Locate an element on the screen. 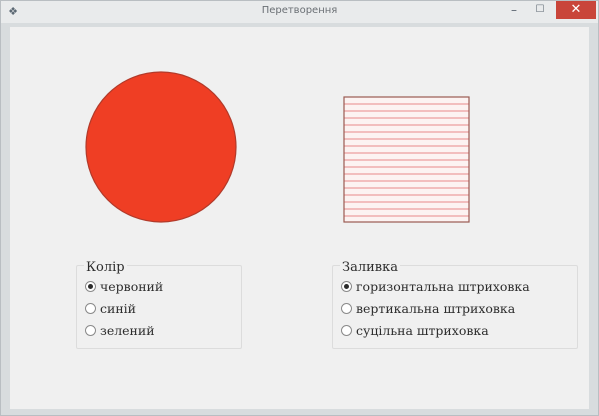 The height and width of the screenshot is (416, 599). color-option-red: червоний is located at coordinates (124, 286).